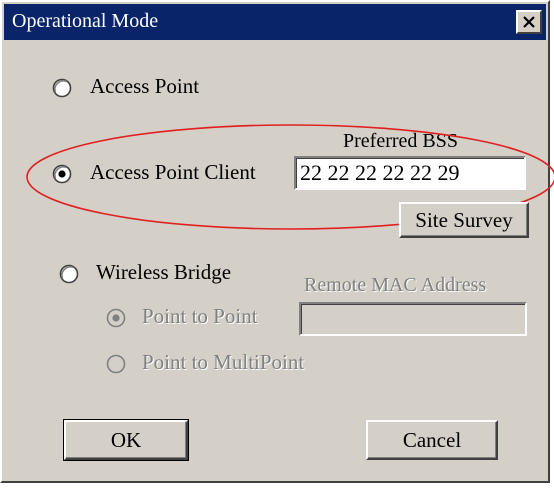 Image resolution: width=554 pixels, height=489 pixels. What do you see at coordinates (163, 272) in the screenshot?
I see `radio-label-wireless-bridge: Wireless Bridge` at bounding box center [163, 272].